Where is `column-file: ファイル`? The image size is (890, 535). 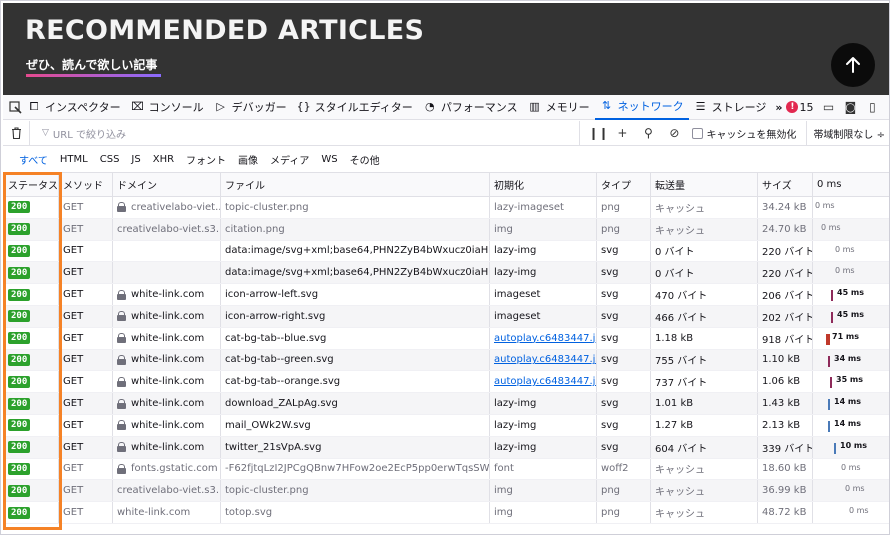
column-file: ファイル is located at coordinates (355, 184).